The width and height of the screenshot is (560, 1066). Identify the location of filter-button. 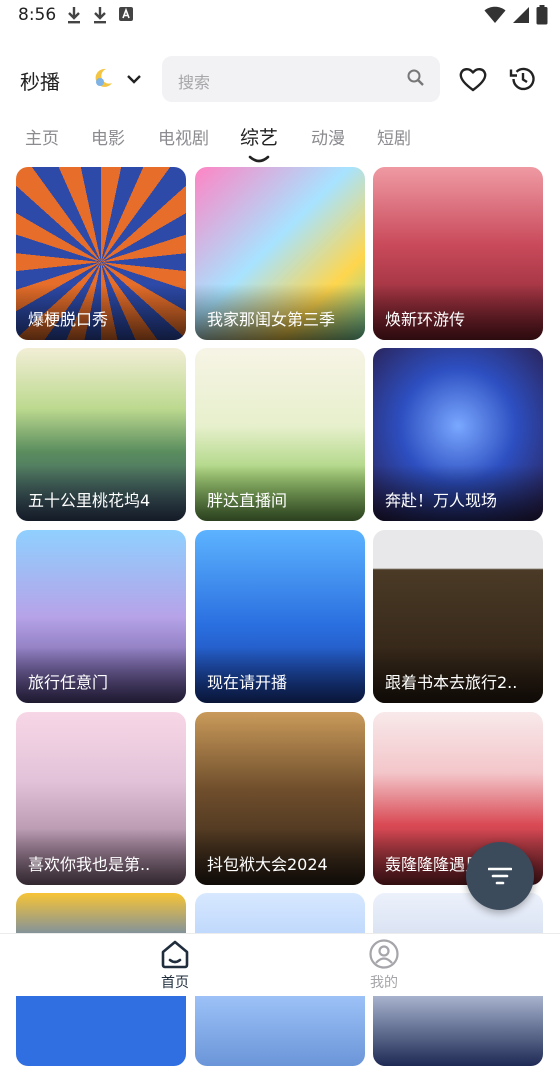
(500, 876).